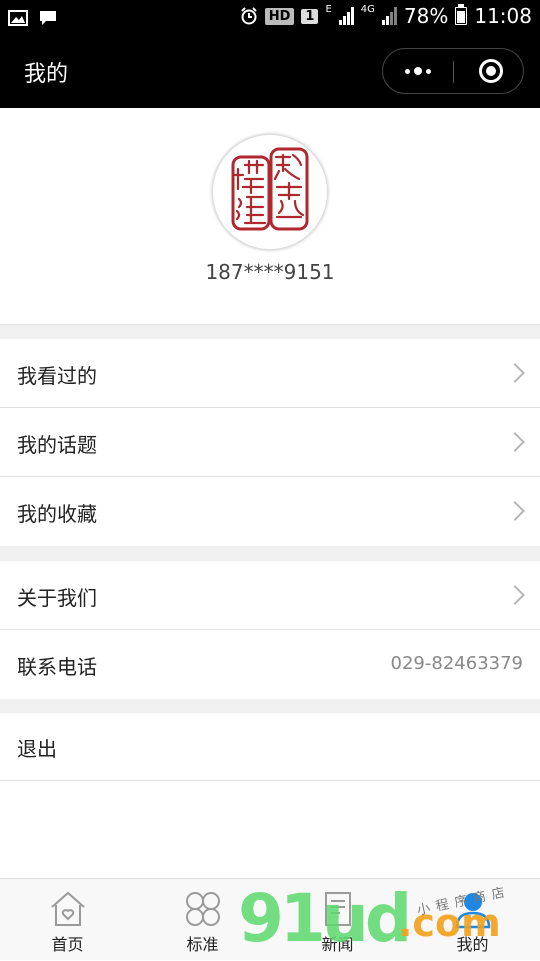 The image size is (540, 961). I want to click on tab-label: 新闻, so click(337, 944).